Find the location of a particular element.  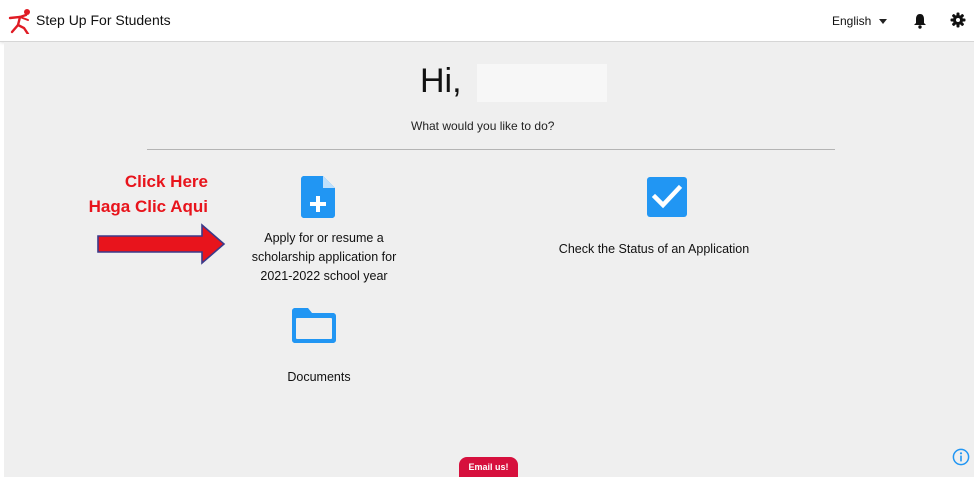

check-status-label: Check the Status of an Application is located at coordinates (654, 249).